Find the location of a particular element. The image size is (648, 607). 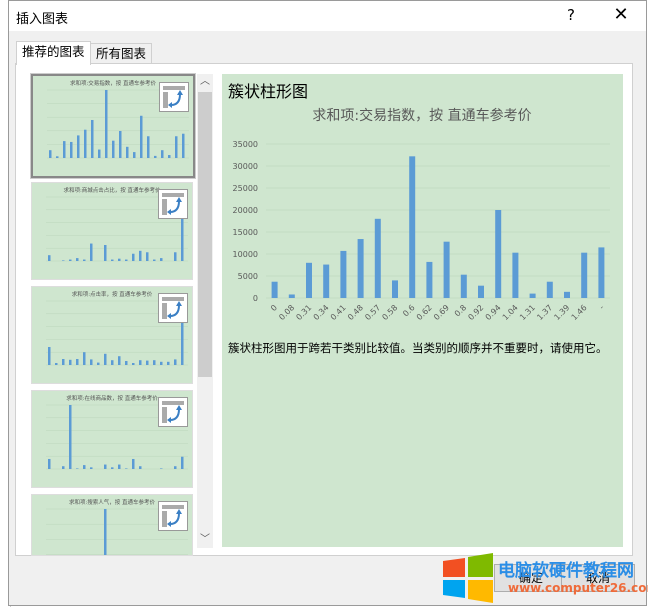

watermark-url: www.computer26.com is located at coordinates (578, 588).